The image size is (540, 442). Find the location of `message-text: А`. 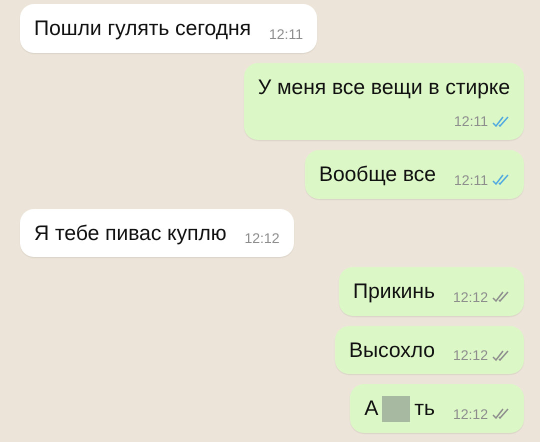

message-text: А is located at coordinates (371, 409).